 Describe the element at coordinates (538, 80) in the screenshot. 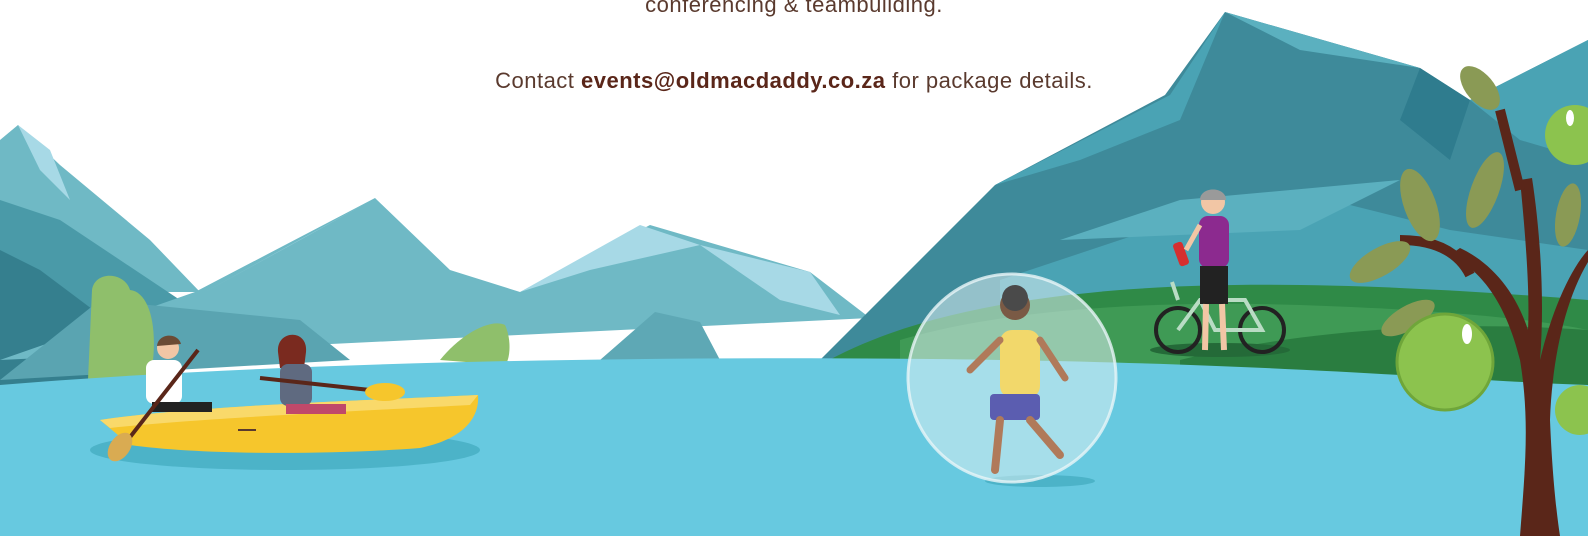

I see `contact-prefix: Contact` at that location.